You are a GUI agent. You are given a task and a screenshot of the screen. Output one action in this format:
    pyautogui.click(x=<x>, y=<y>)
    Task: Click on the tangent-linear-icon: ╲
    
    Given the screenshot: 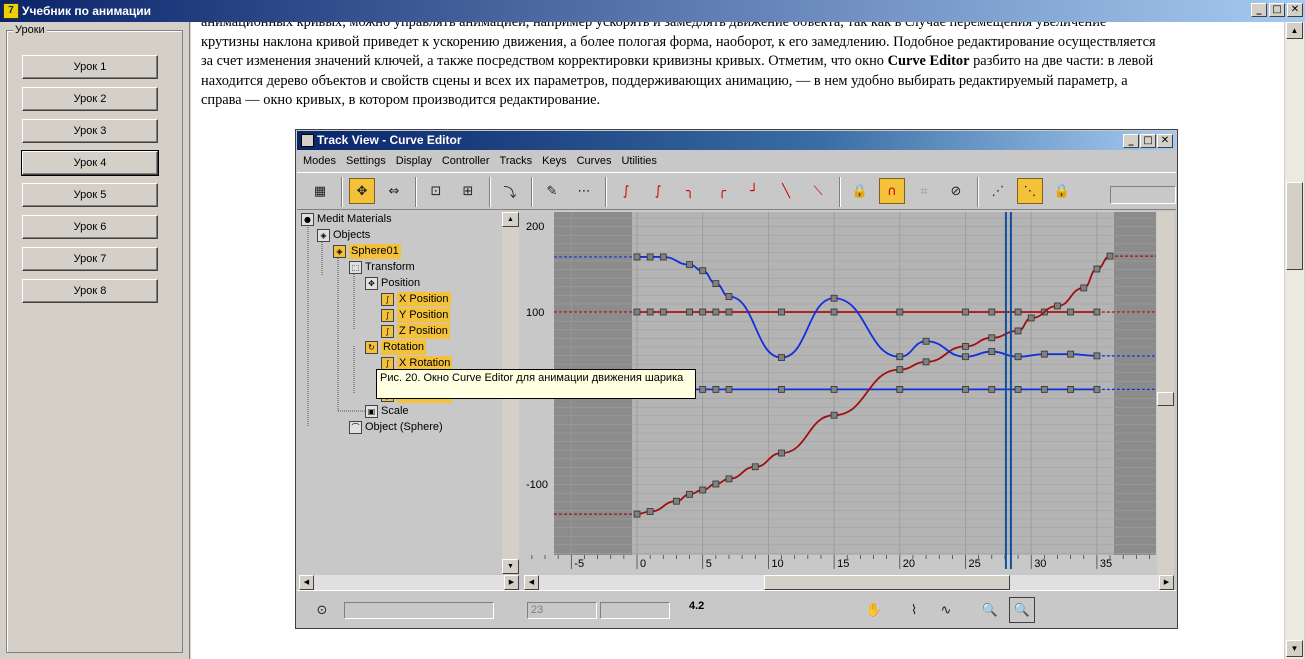 What is the action you would take?
    pyautogui.click(x=786, y=191)
    